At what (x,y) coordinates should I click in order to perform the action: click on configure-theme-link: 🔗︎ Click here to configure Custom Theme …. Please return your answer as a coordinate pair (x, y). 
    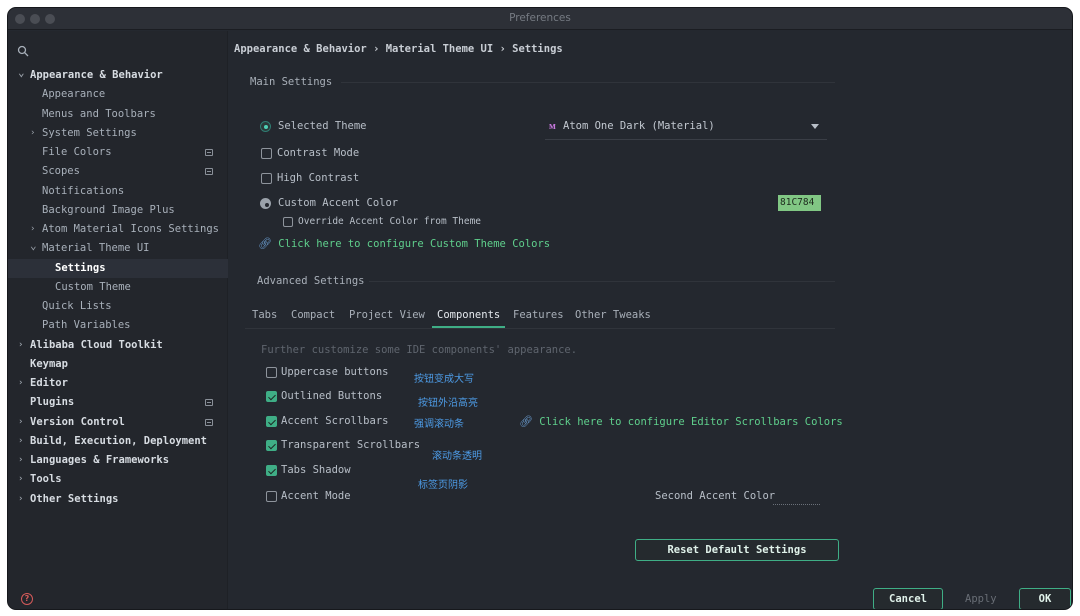
    Looking at the image, I should click on (404, 243).